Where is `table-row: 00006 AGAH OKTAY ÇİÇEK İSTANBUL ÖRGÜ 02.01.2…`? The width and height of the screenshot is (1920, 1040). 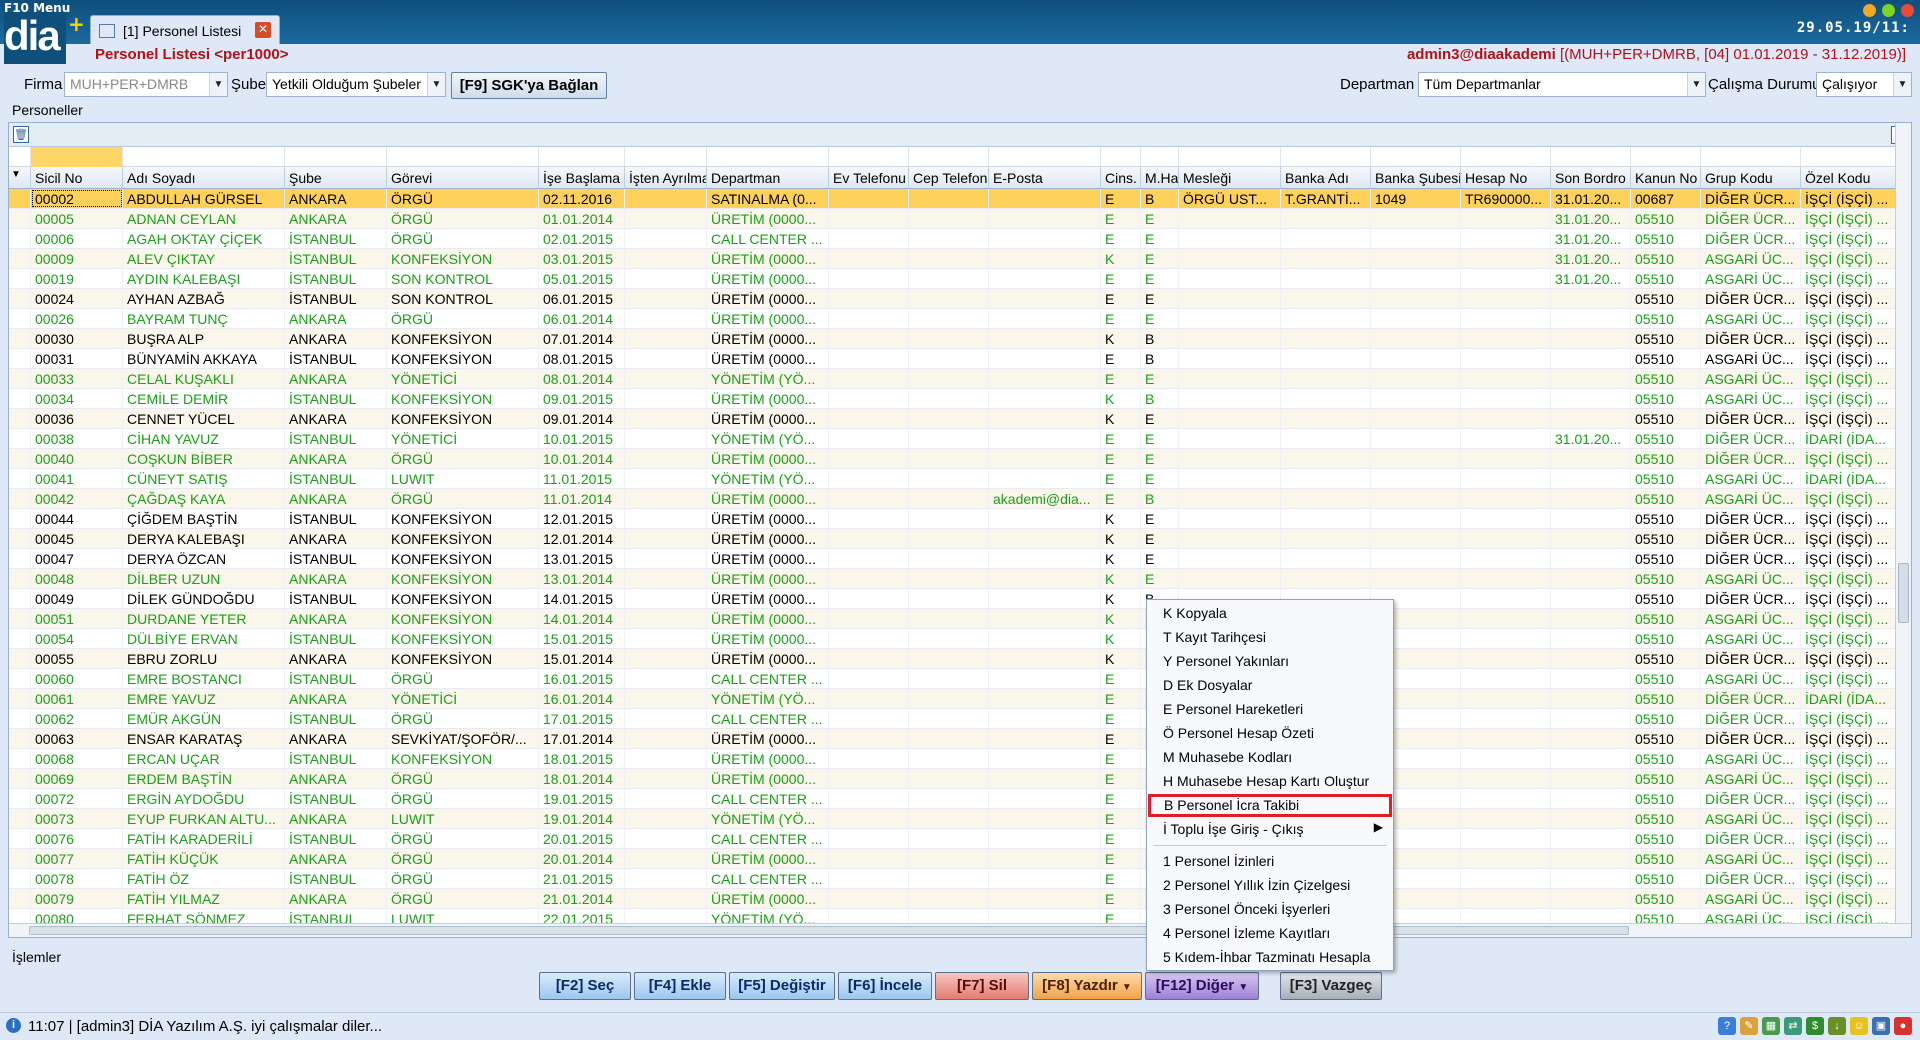
table-row: 00006 AGAH OKTAY ÇİÇEK İSTANBUL ÖRGÜ 02.01.2… is located at coordinates (960, 239).